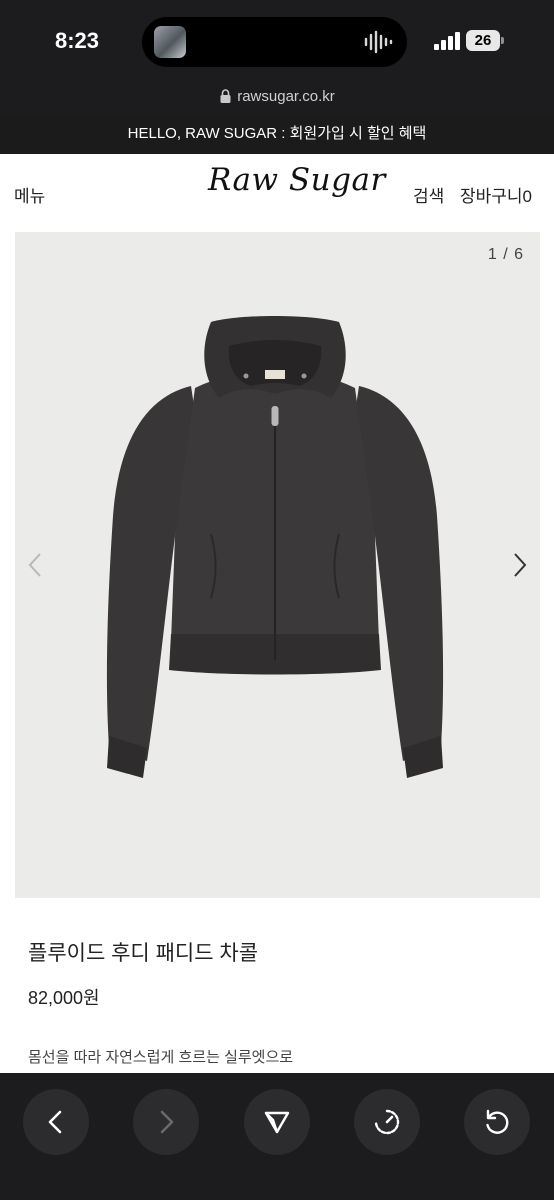 This screenshot has width=554, height=1200. What do you see at coordinates (143, 953) in the screenshot?
I see `product-name: 플루이드 후디 패디드 차콜` at bounding box center [143, 953].